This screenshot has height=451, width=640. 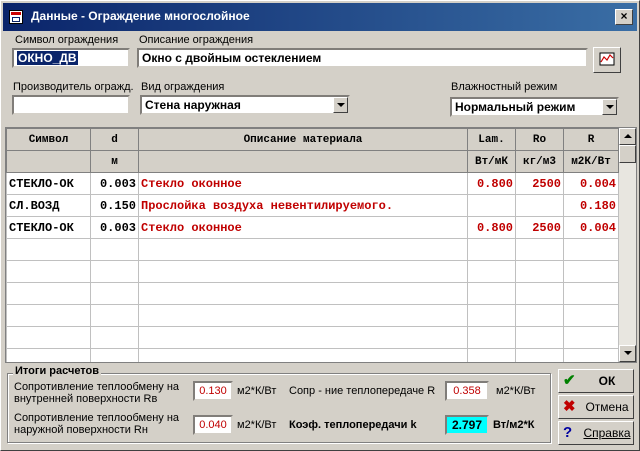 I want to click on scroll-down-icon, so click(x=627, y=353).